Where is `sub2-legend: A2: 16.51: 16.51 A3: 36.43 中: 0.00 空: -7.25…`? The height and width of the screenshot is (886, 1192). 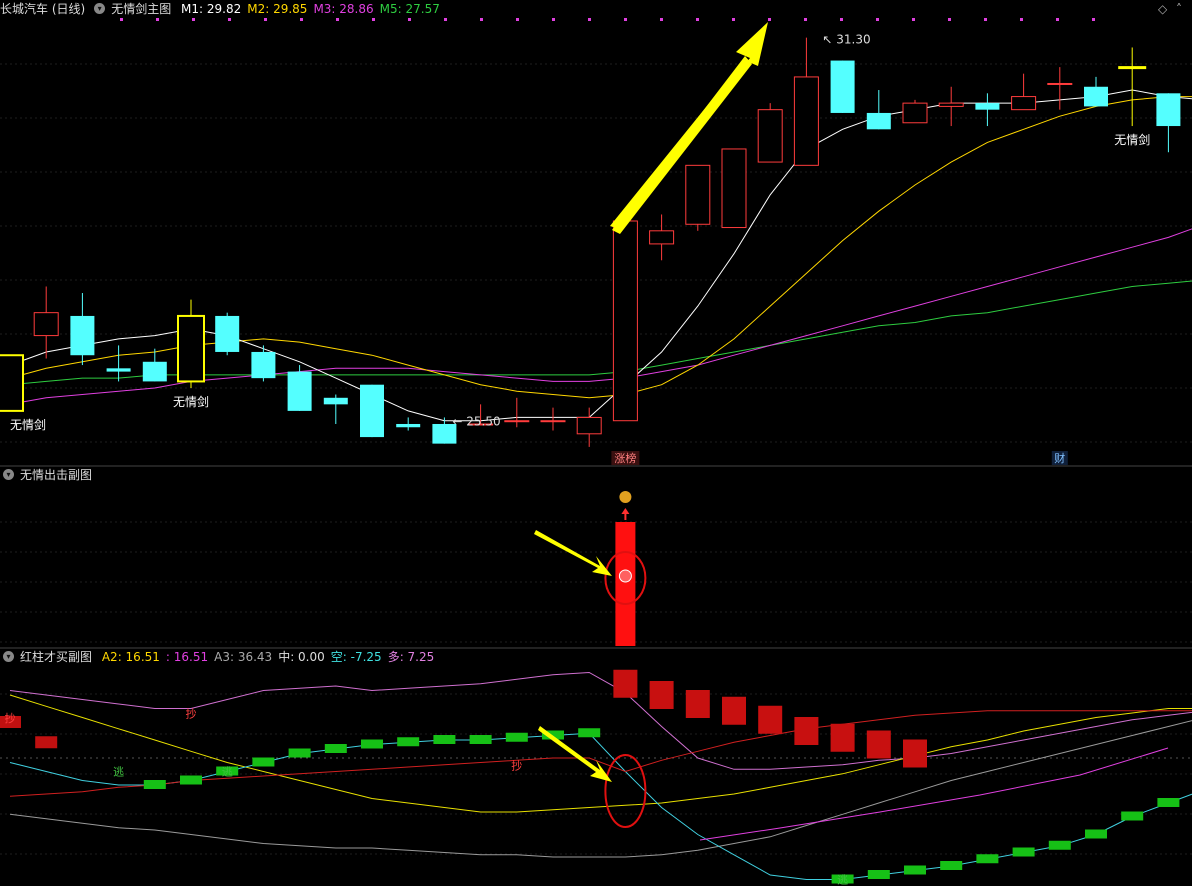 sub2-legend: A2: 16.51: 16.51 A3: 36.43 中: 0.00 空: -7.25… is located at coordinates (271, 657).